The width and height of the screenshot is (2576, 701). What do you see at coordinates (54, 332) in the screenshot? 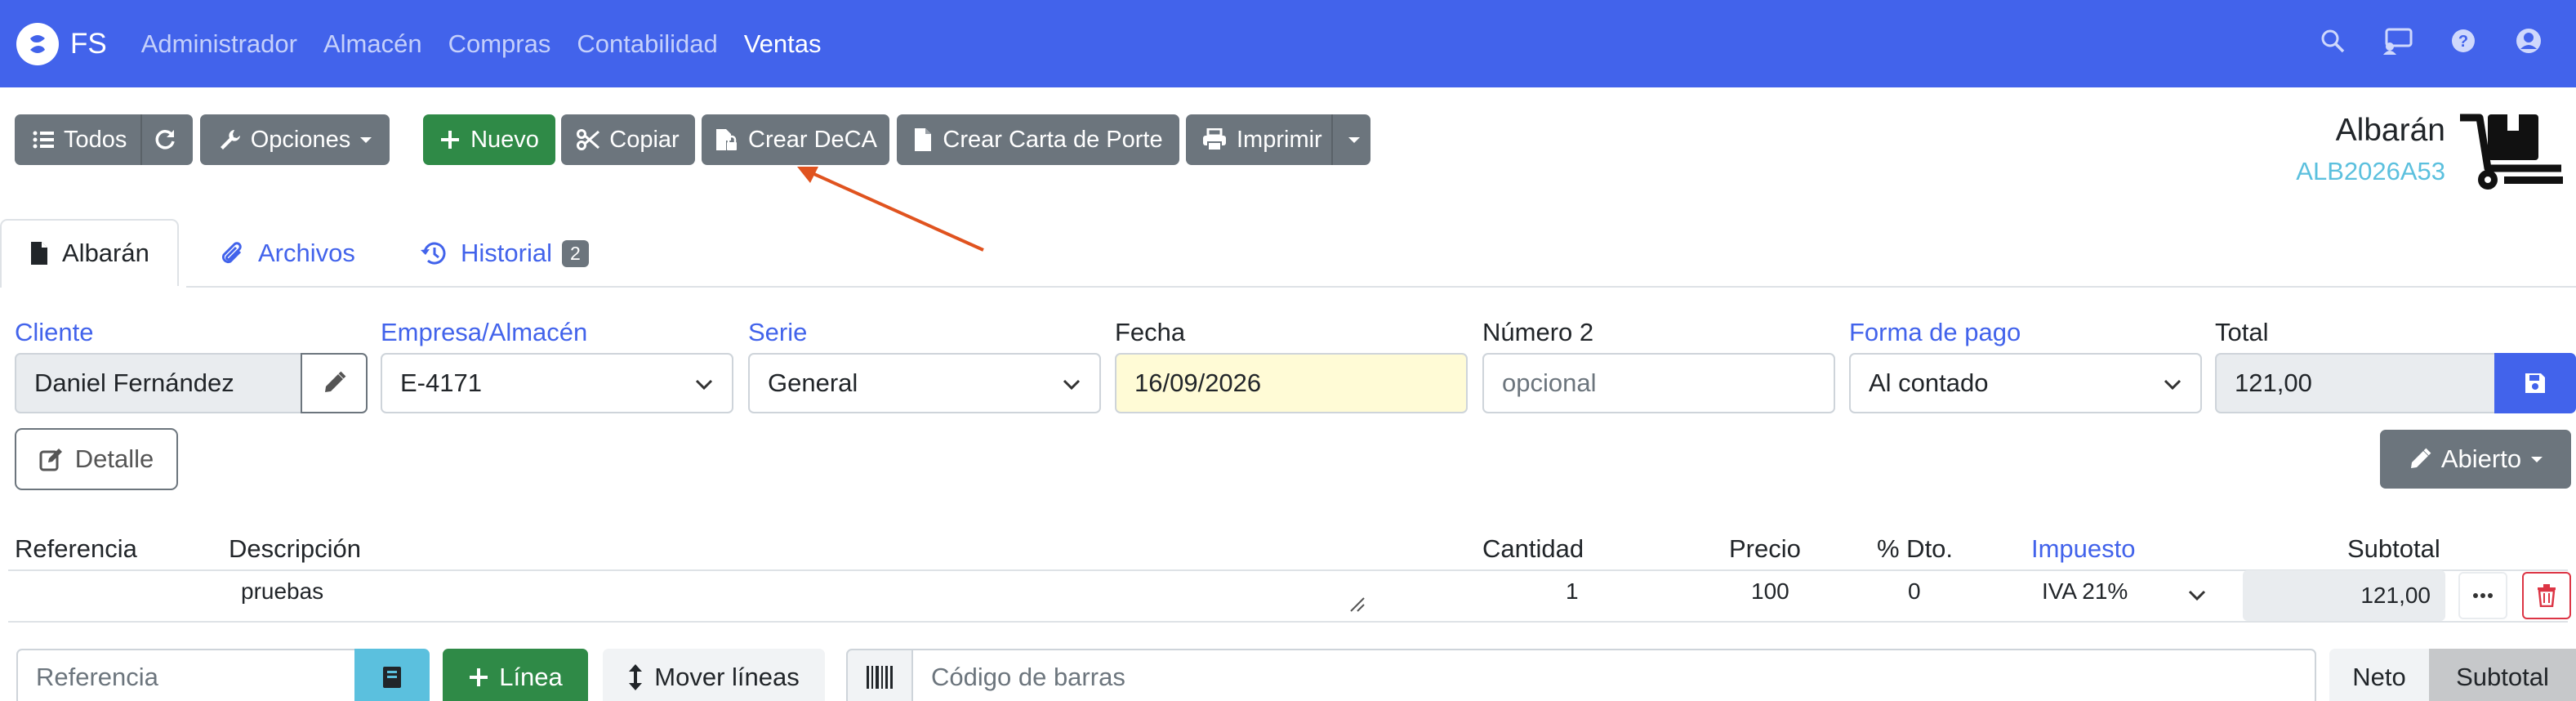
I see `cliente-label: Cliente` at bounding box center [54, 332].